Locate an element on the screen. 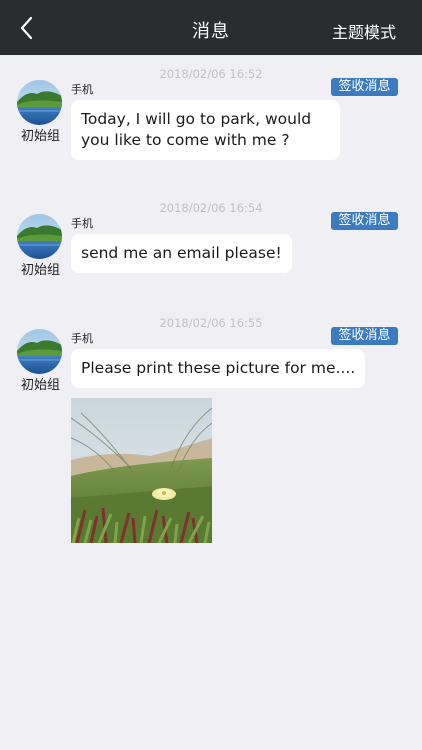 The image size is (422, 750). theme-mode-button: 主题模式 is located at coordinates (364, 31).